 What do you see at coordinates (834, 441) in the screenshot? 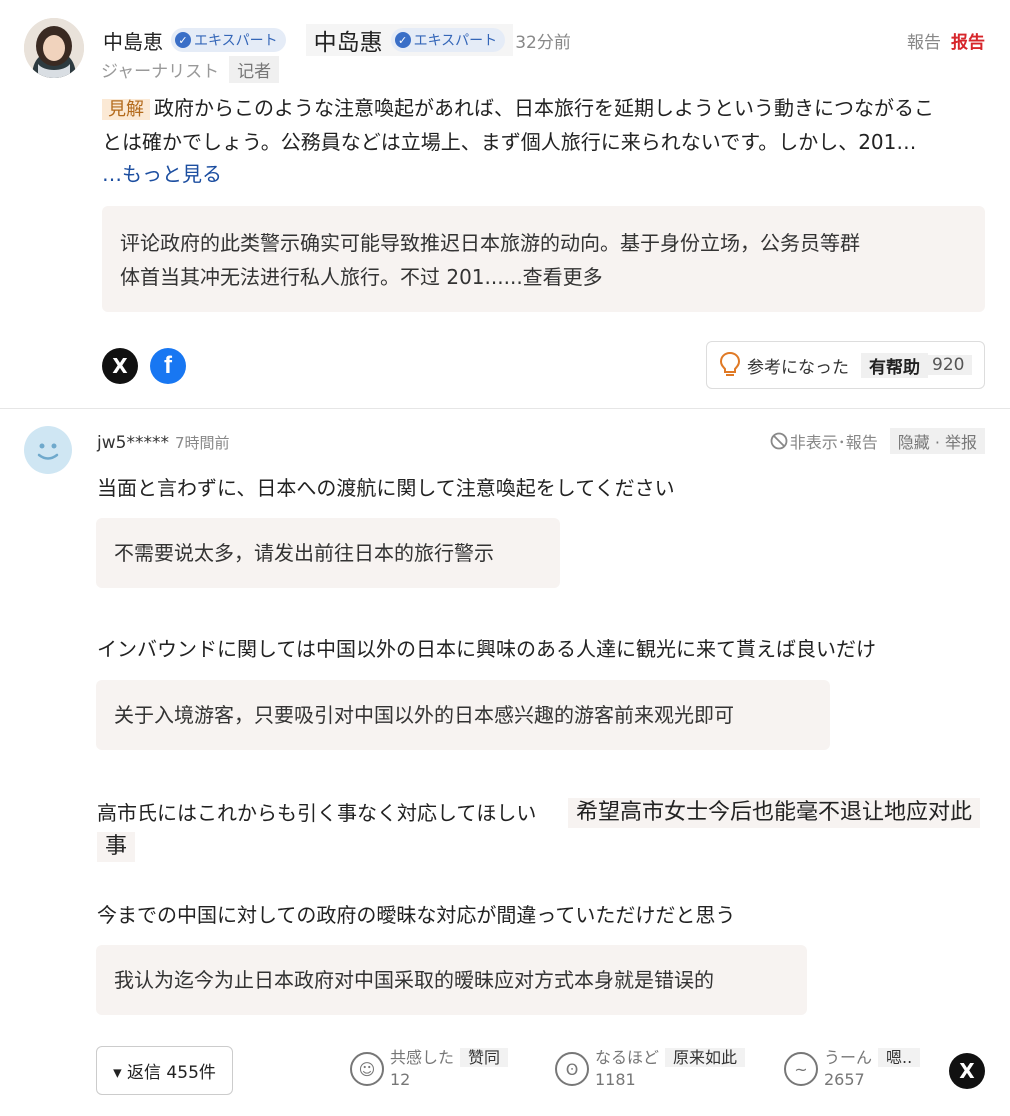
I see `hide-report-link: 非表示･報告` at bounding box center [834, 441].